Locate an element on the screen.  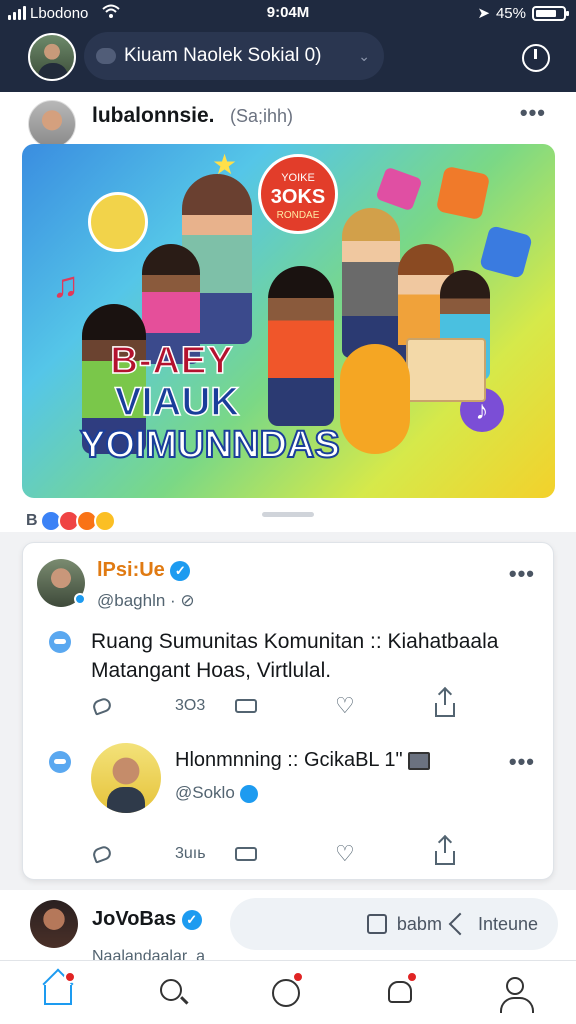
nav-search is located at coordinates (172, 993).